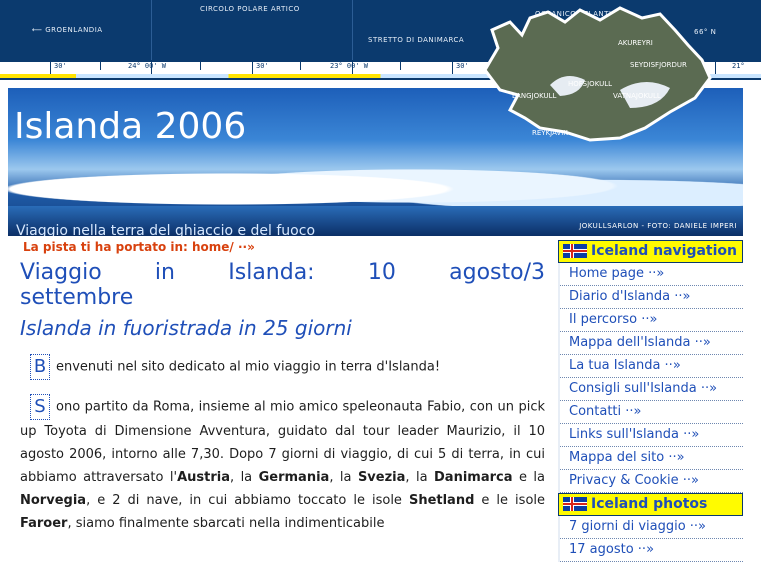 The image size is (761, 562). Describe the element at coordinates (651, 412) in the screenshot. I see `nav-item-contatti: Contatti ··»` at that location.